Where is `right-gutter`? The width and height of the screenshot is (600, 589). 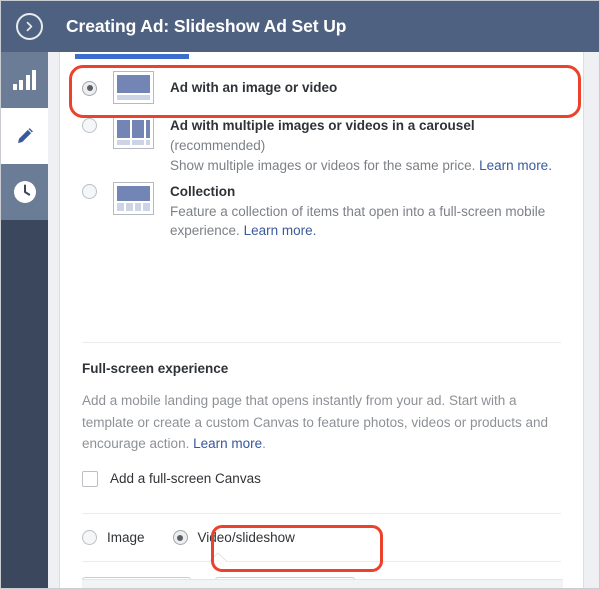
right-gutter is located at coordinates (597, 320).